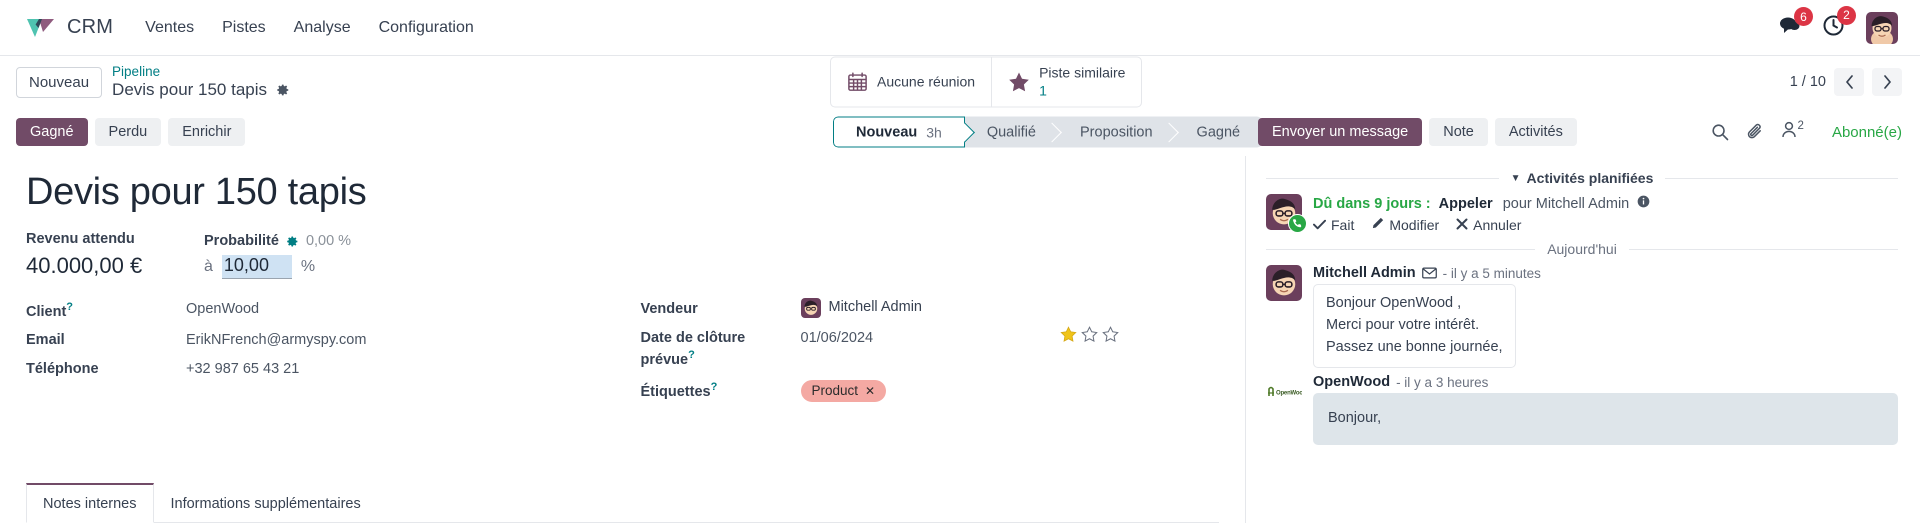  I want to click on user-avatar, so click(1284, 283).